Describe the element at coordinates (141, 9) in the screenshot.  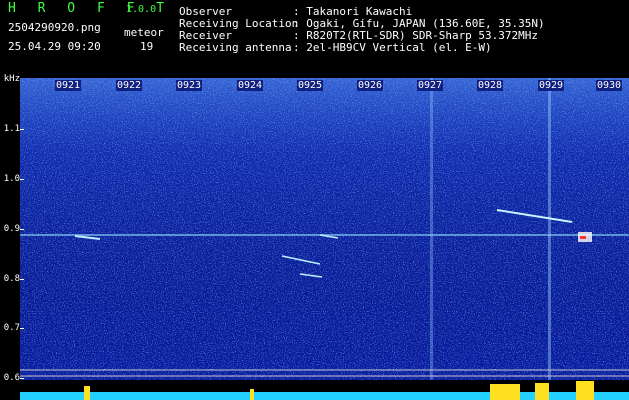
I see `app-version: 1.0.0` at that location.